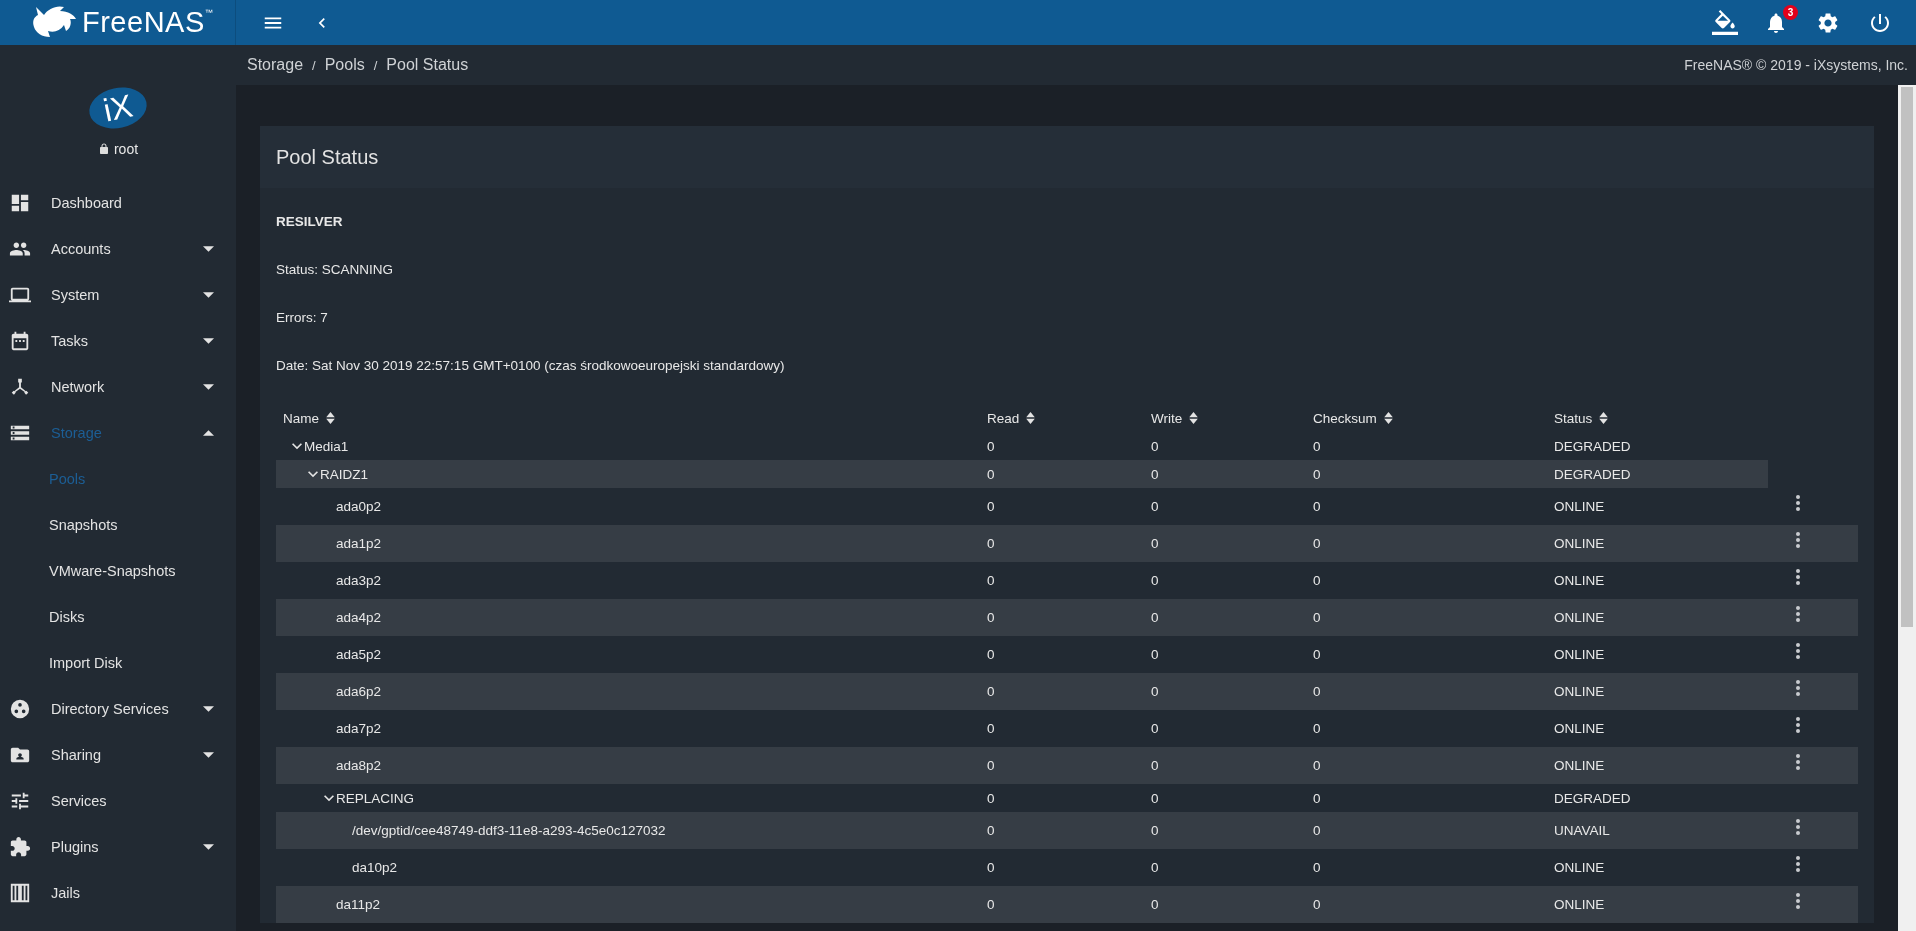 This screenshot has height=931, width=1916. Describe the element at coordinates (103, 149) in the screenshot. I see `lock-icon` at that location.